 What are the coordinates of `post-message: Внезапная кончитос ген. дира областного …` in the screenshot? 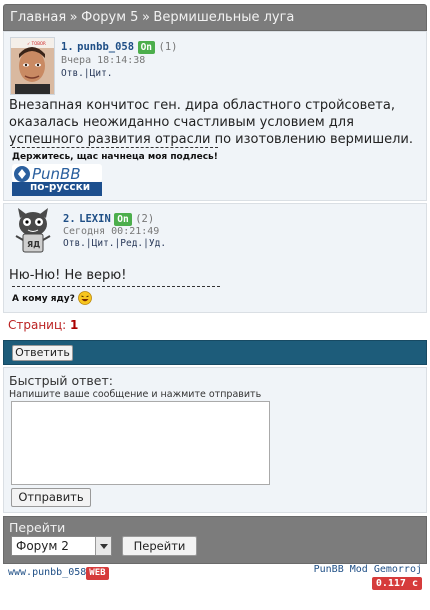 It's located at (211, 122).